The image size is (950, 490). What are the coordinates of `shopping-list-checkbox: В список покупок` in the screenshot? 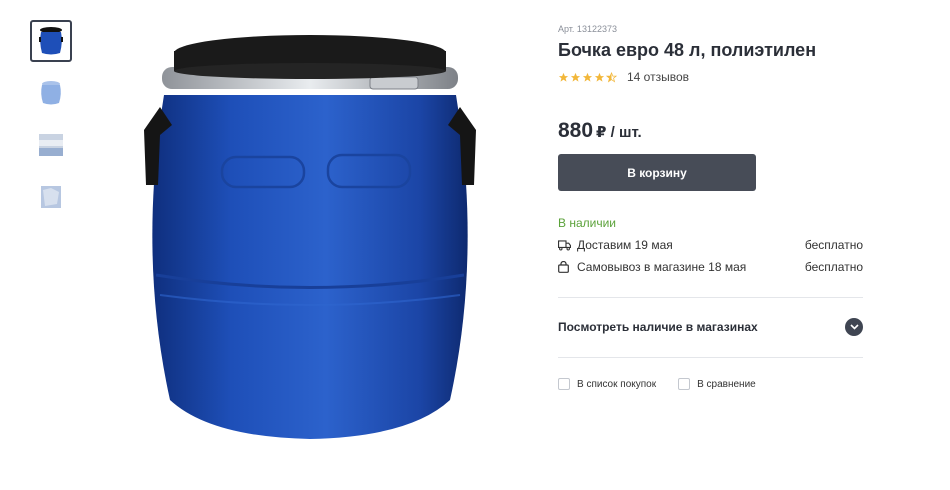 It's located at (607, 384).